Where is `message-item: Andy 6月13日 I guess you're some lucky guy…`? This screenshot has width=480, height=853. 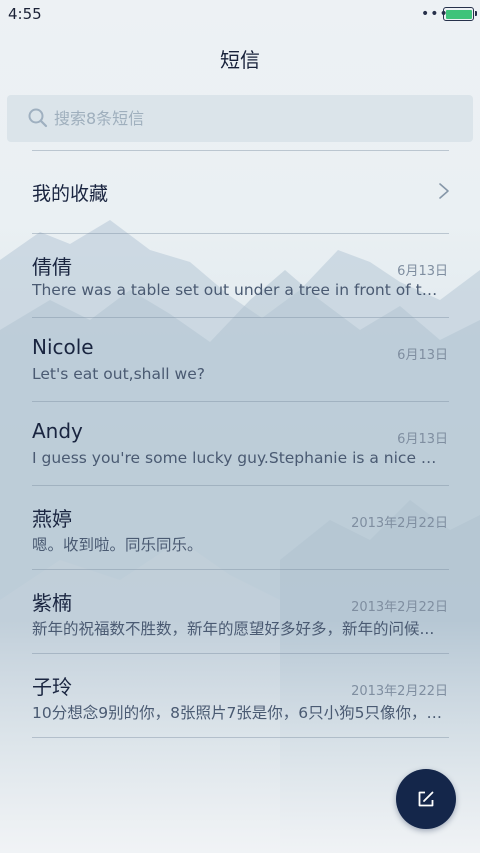
message-item: Andy 6月13日 I guess you're some lucky guy… is located at coordinates (240, 444).